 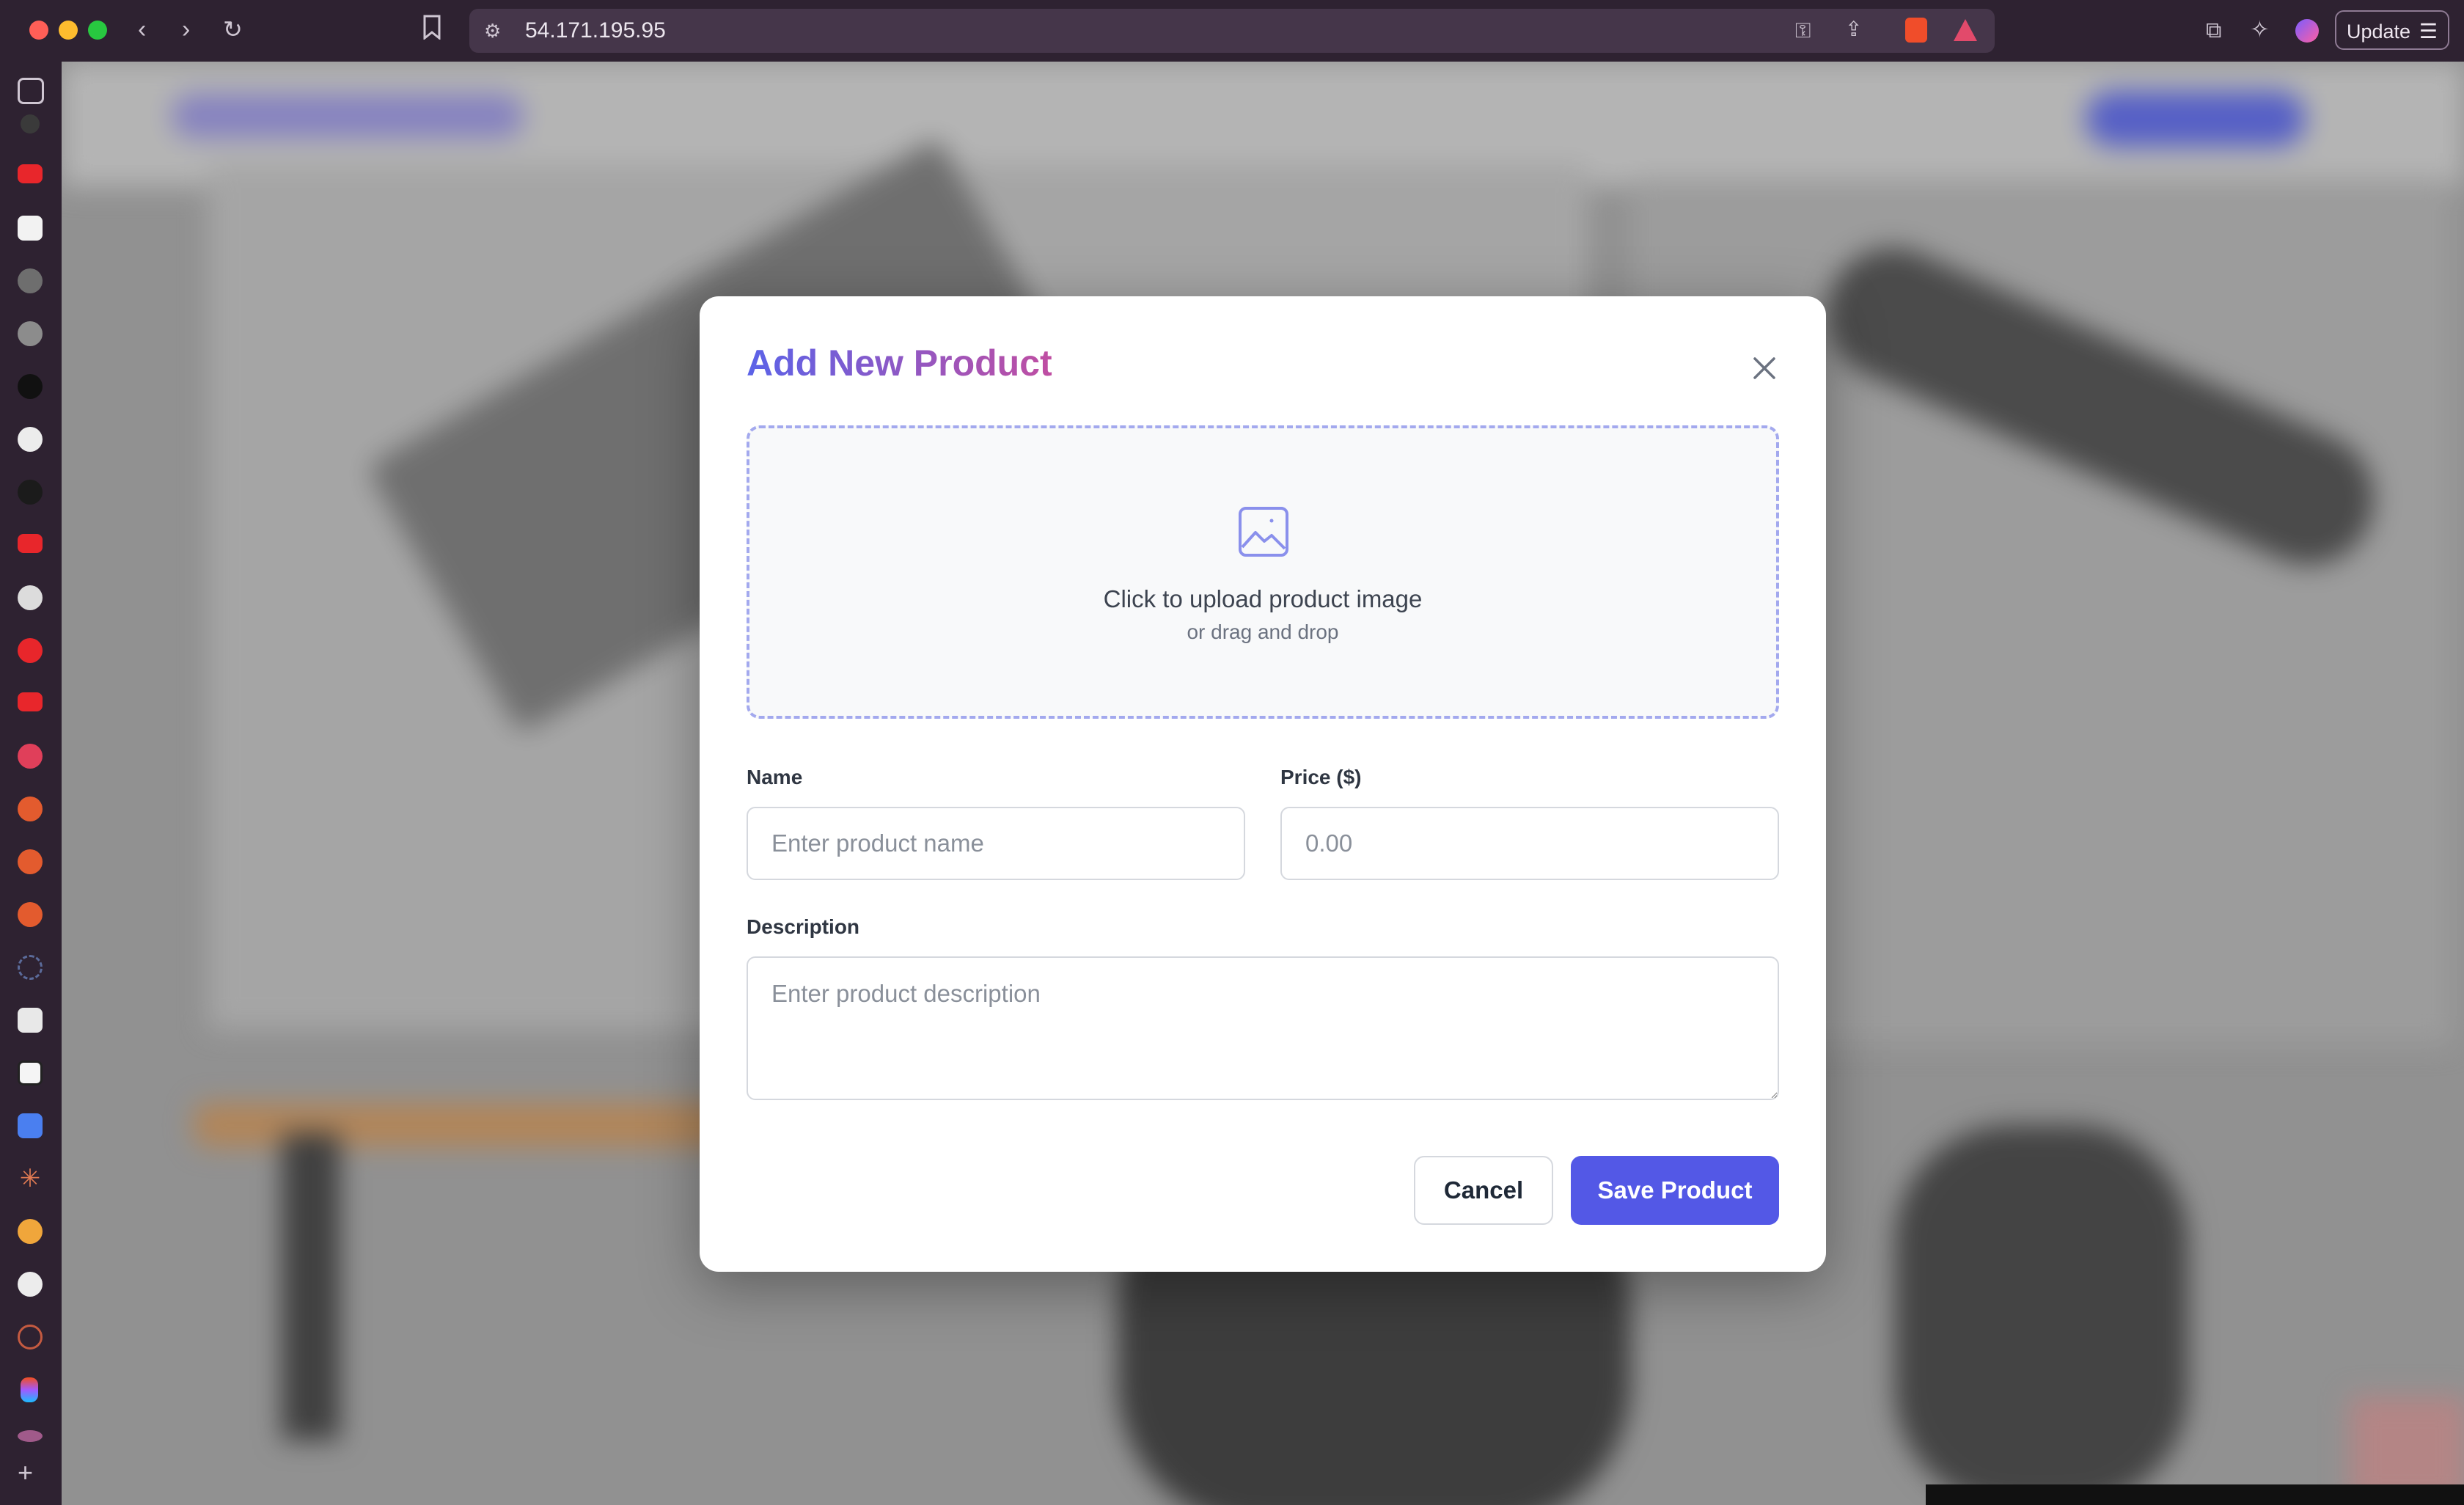 I want to click on close-icon, so click(x=1764, y=368).